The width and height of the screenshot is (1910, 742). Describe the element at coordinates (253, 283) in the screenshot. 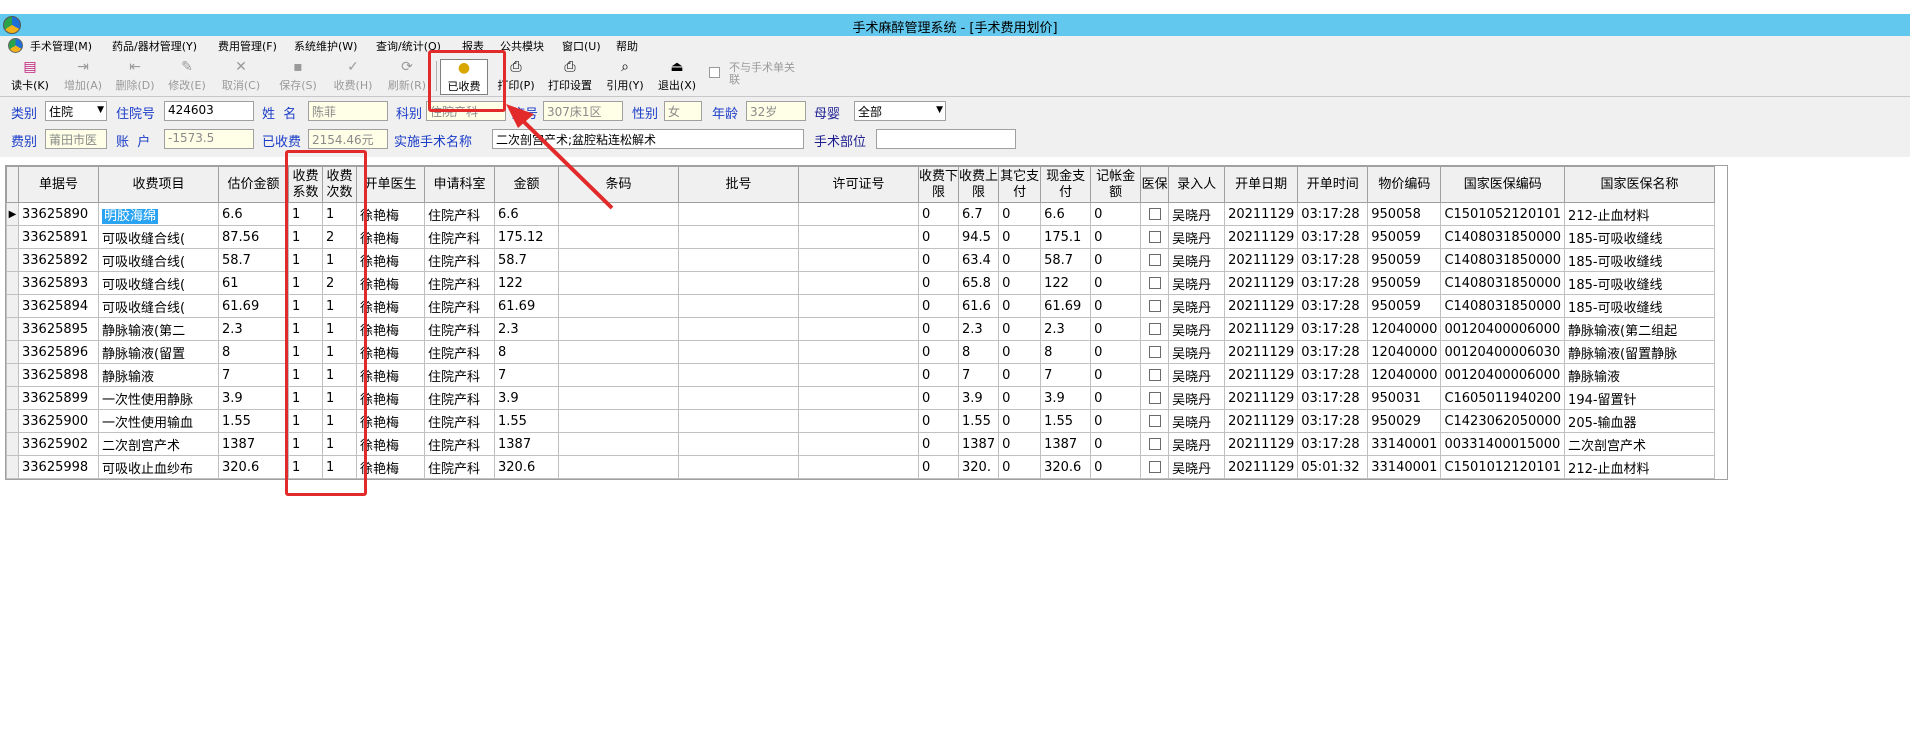

I see `table-cell: 61` at that location.